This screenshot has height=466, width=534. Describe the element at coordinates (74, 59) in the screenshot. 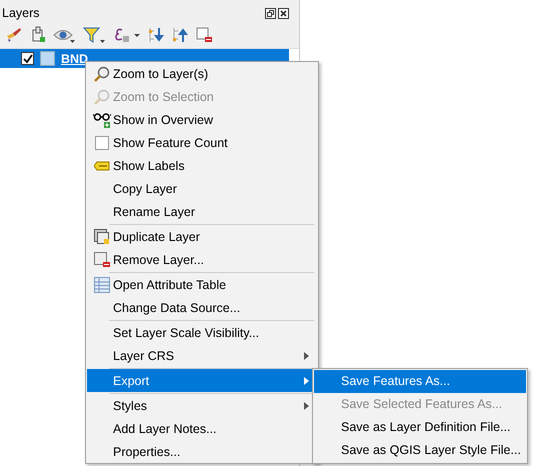

I see `layer-name: BND` at that location.